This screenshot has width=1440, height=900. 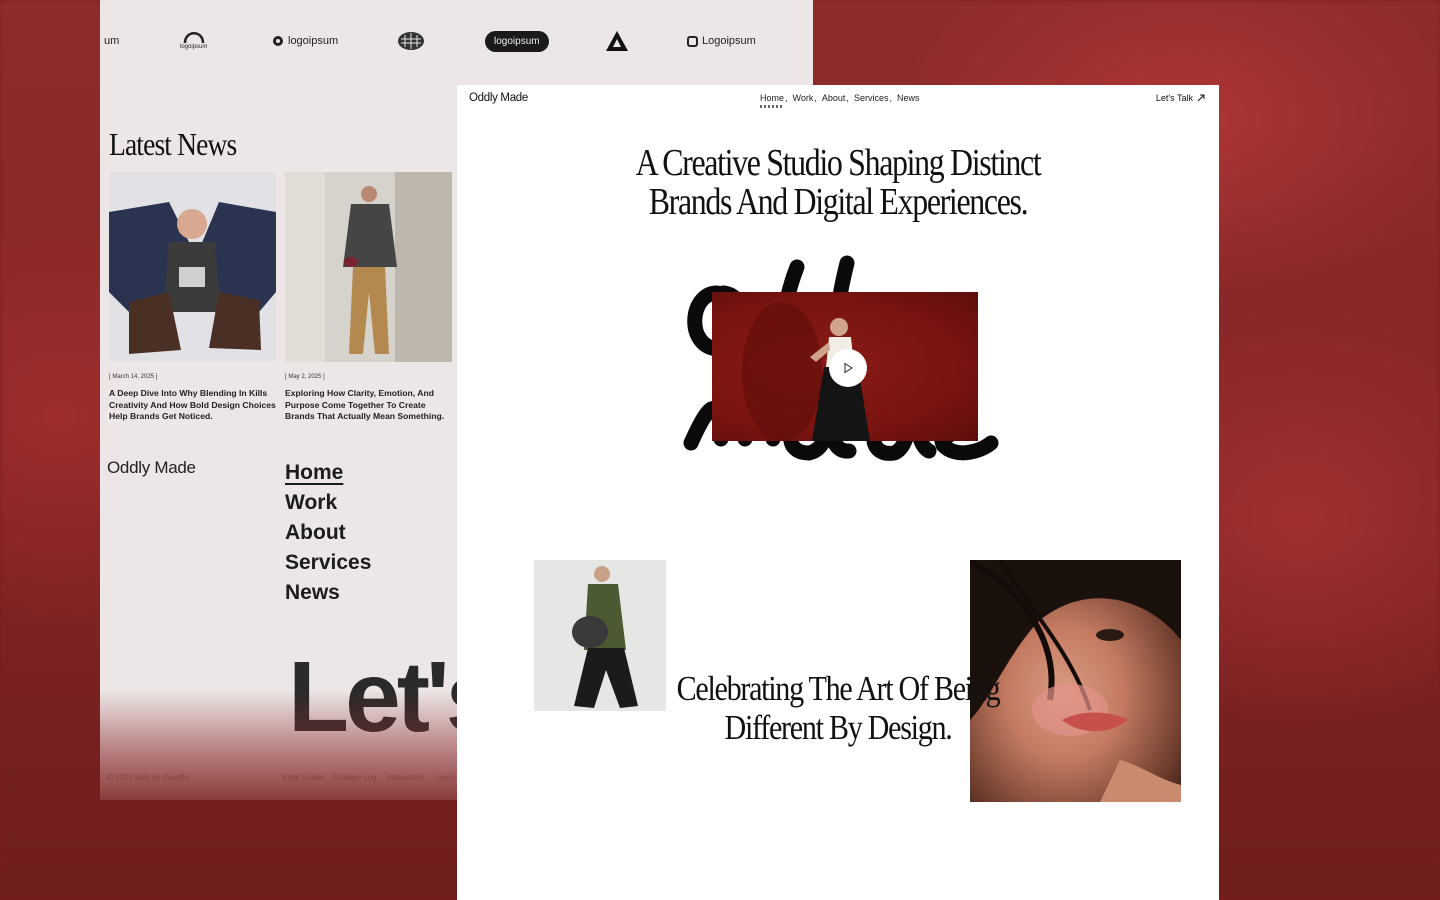 I want to click on circle-pattern-icon, so click(x=411, y=41).